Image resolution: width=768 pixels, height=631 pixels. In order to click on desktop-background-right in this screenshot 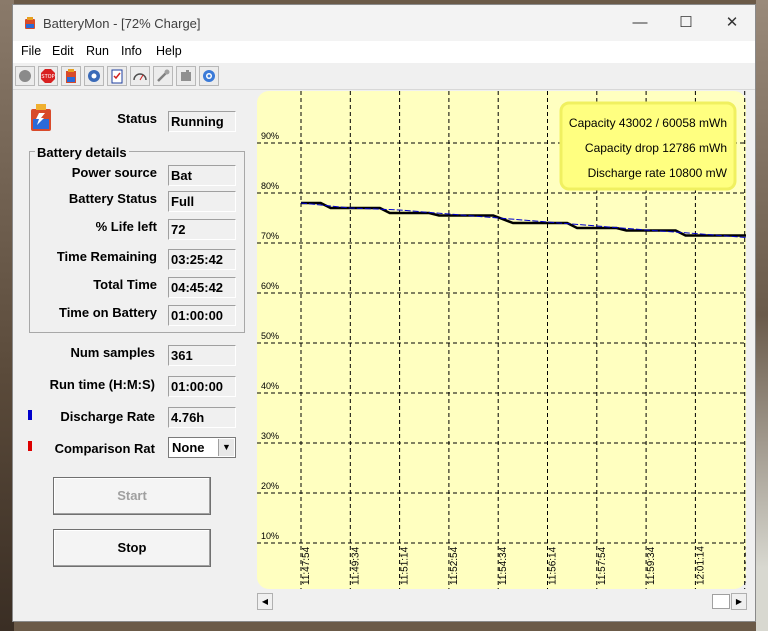, I will do `click(762, 315)`.